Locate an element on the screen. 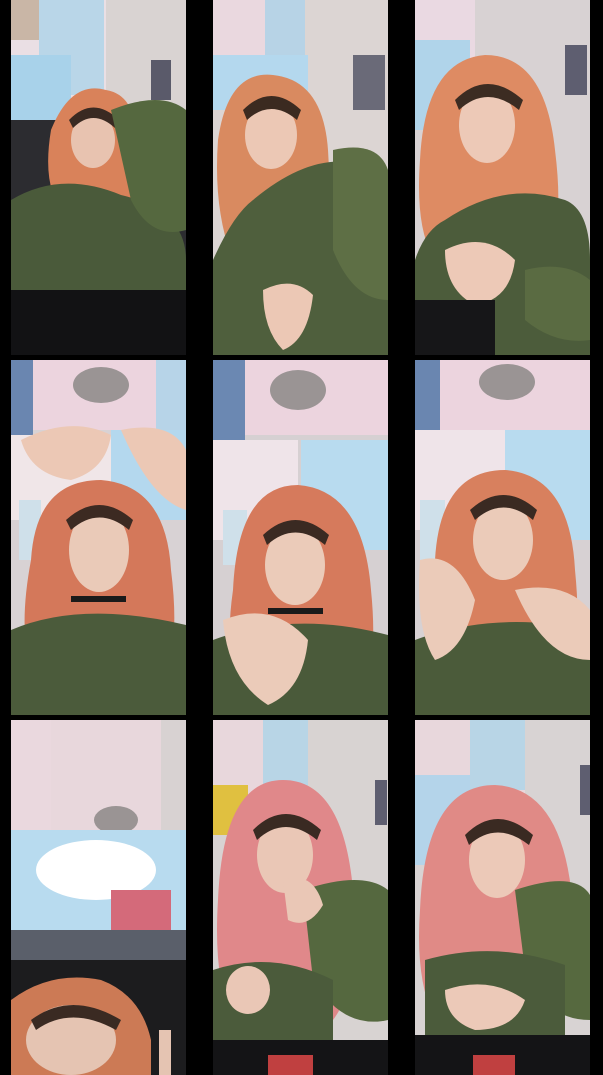  frame-5-image is located at coordinates (300, 537).